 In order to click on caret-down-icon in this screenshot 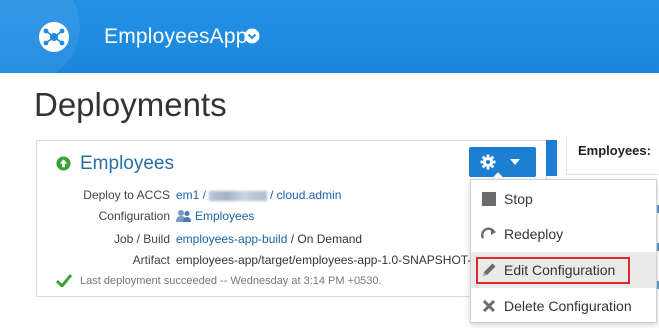, I will do `click(515, 162)`.